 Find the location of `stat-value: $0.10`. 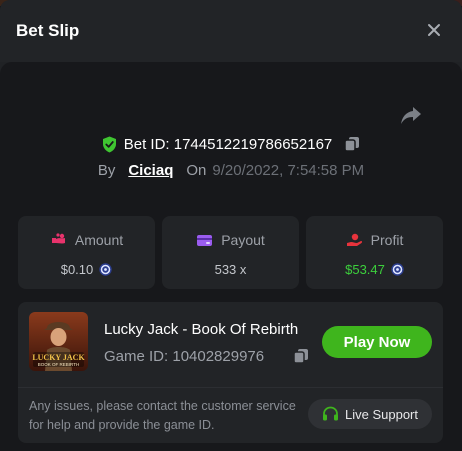

stat-value: $0.10 is located at coordinates (87, 269).